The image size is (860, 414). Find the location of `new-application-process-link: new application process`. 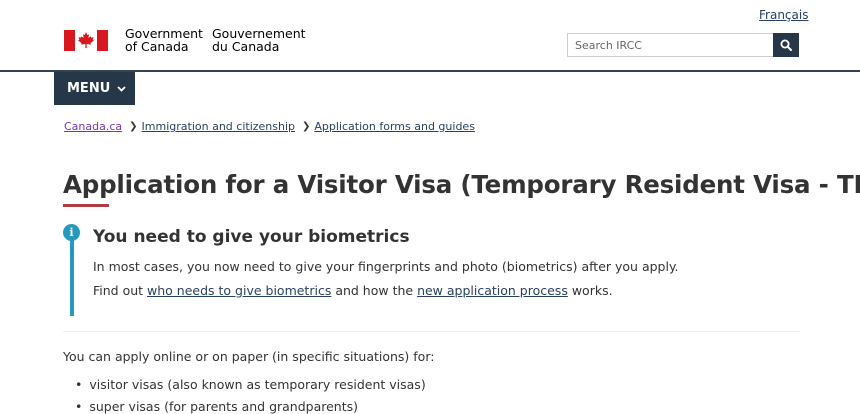

new-application-process-link: new application process is located at coordinates (492, 290).